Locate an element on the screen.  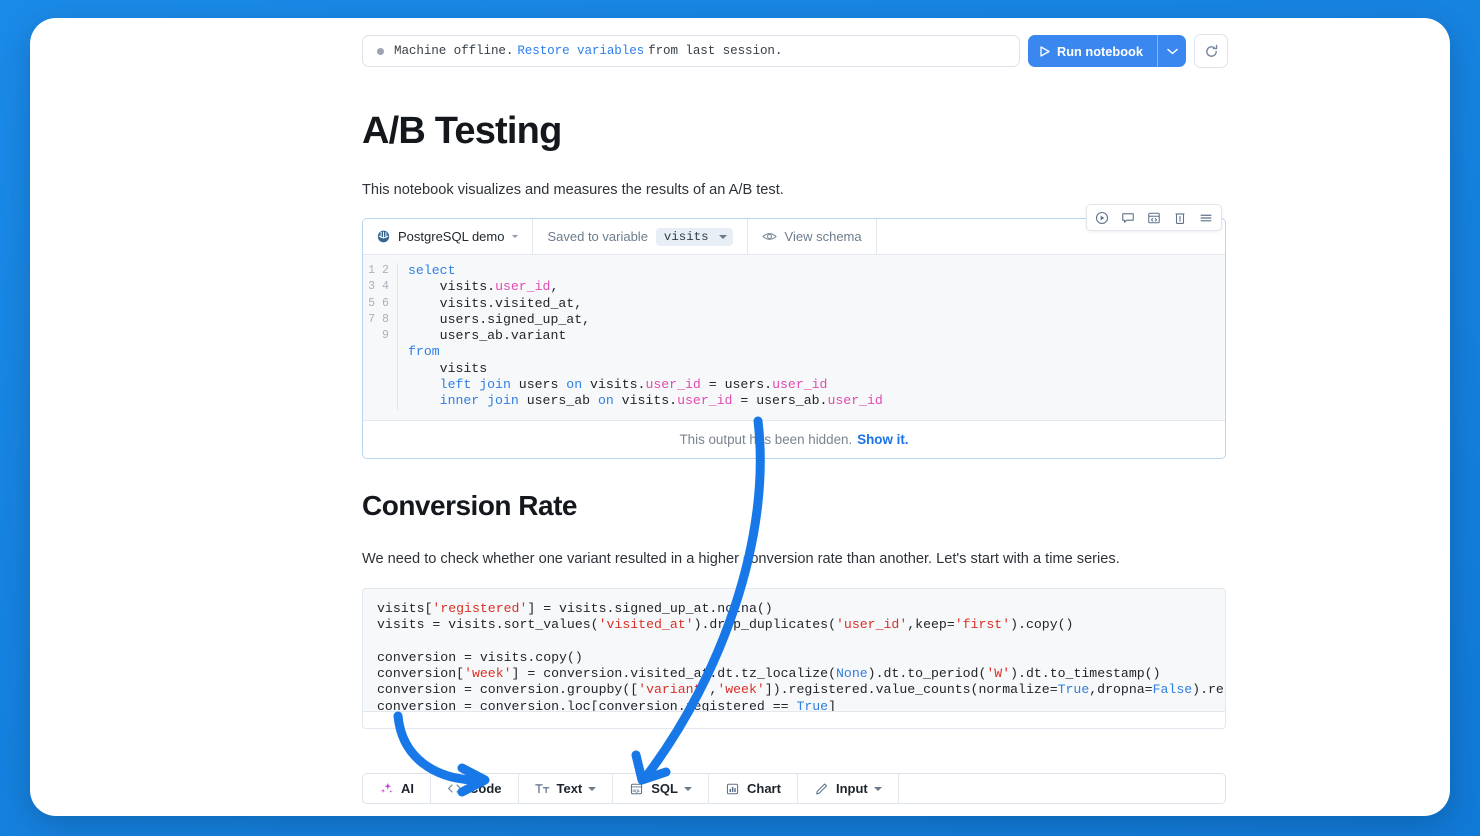
refresh-icon is located at coordinates (1211, 51).